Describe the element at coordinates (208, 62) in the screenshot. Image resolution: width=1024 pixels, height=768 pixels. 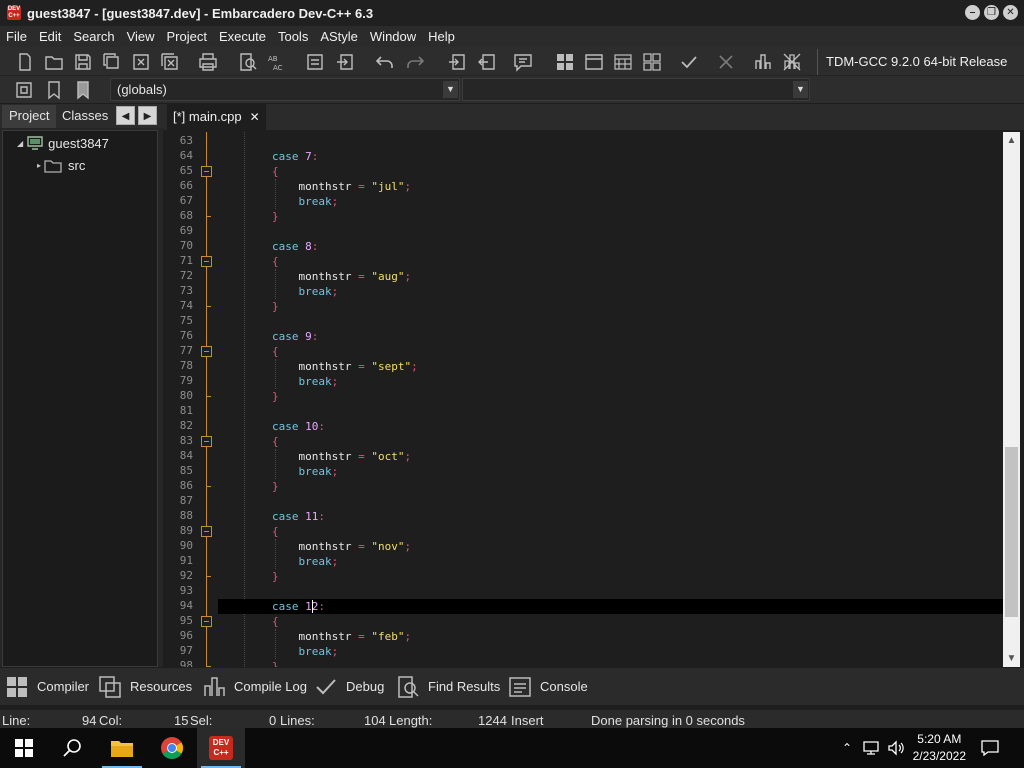
I see `print-icon` at that location.